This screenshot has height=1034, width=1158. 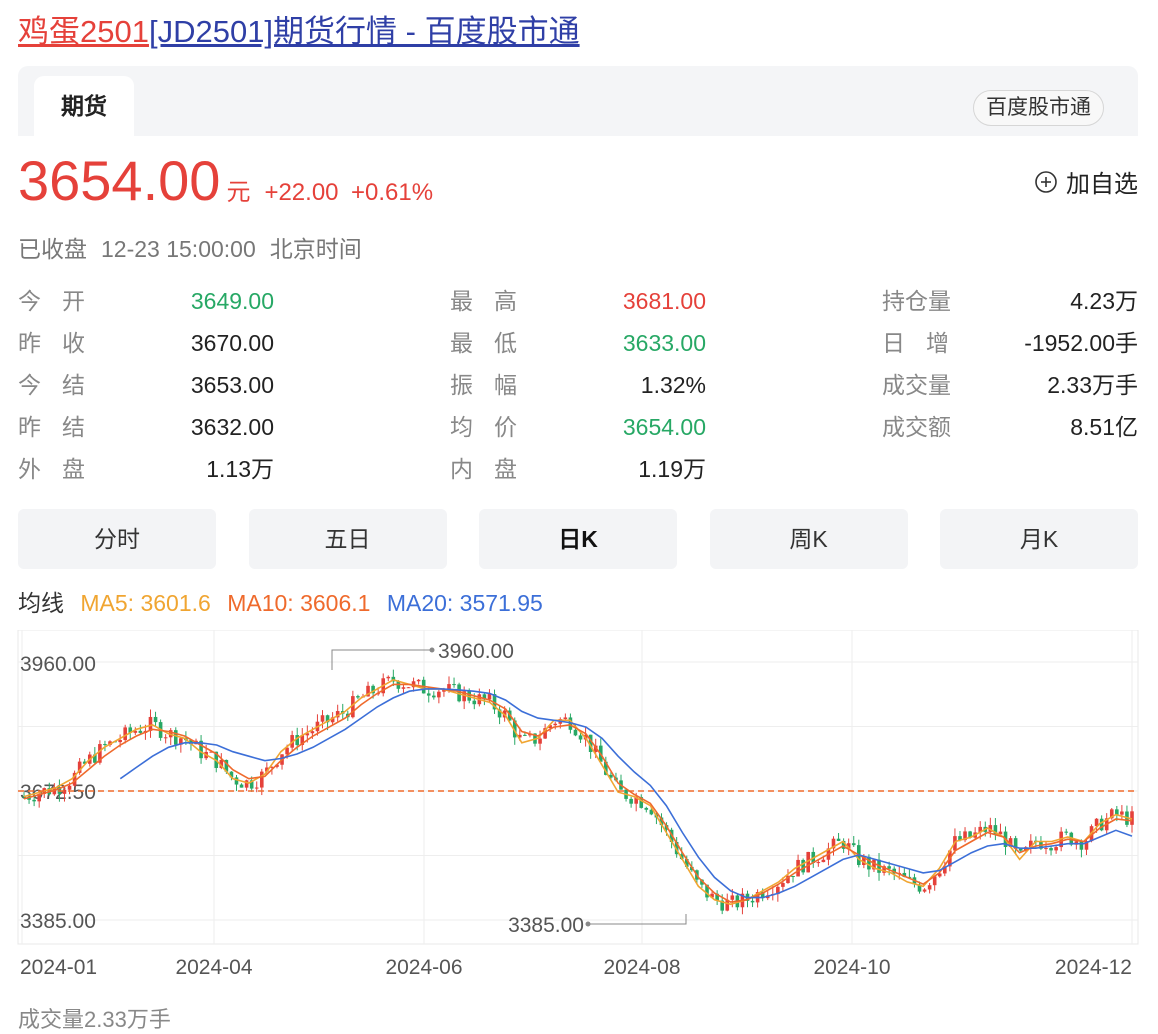 What do you see at coordinates (364, 31) in the screenshot?
I see `page-title-rest: [JD2501]期货行情 - 百度股市通` at bounding box center [364, 31].